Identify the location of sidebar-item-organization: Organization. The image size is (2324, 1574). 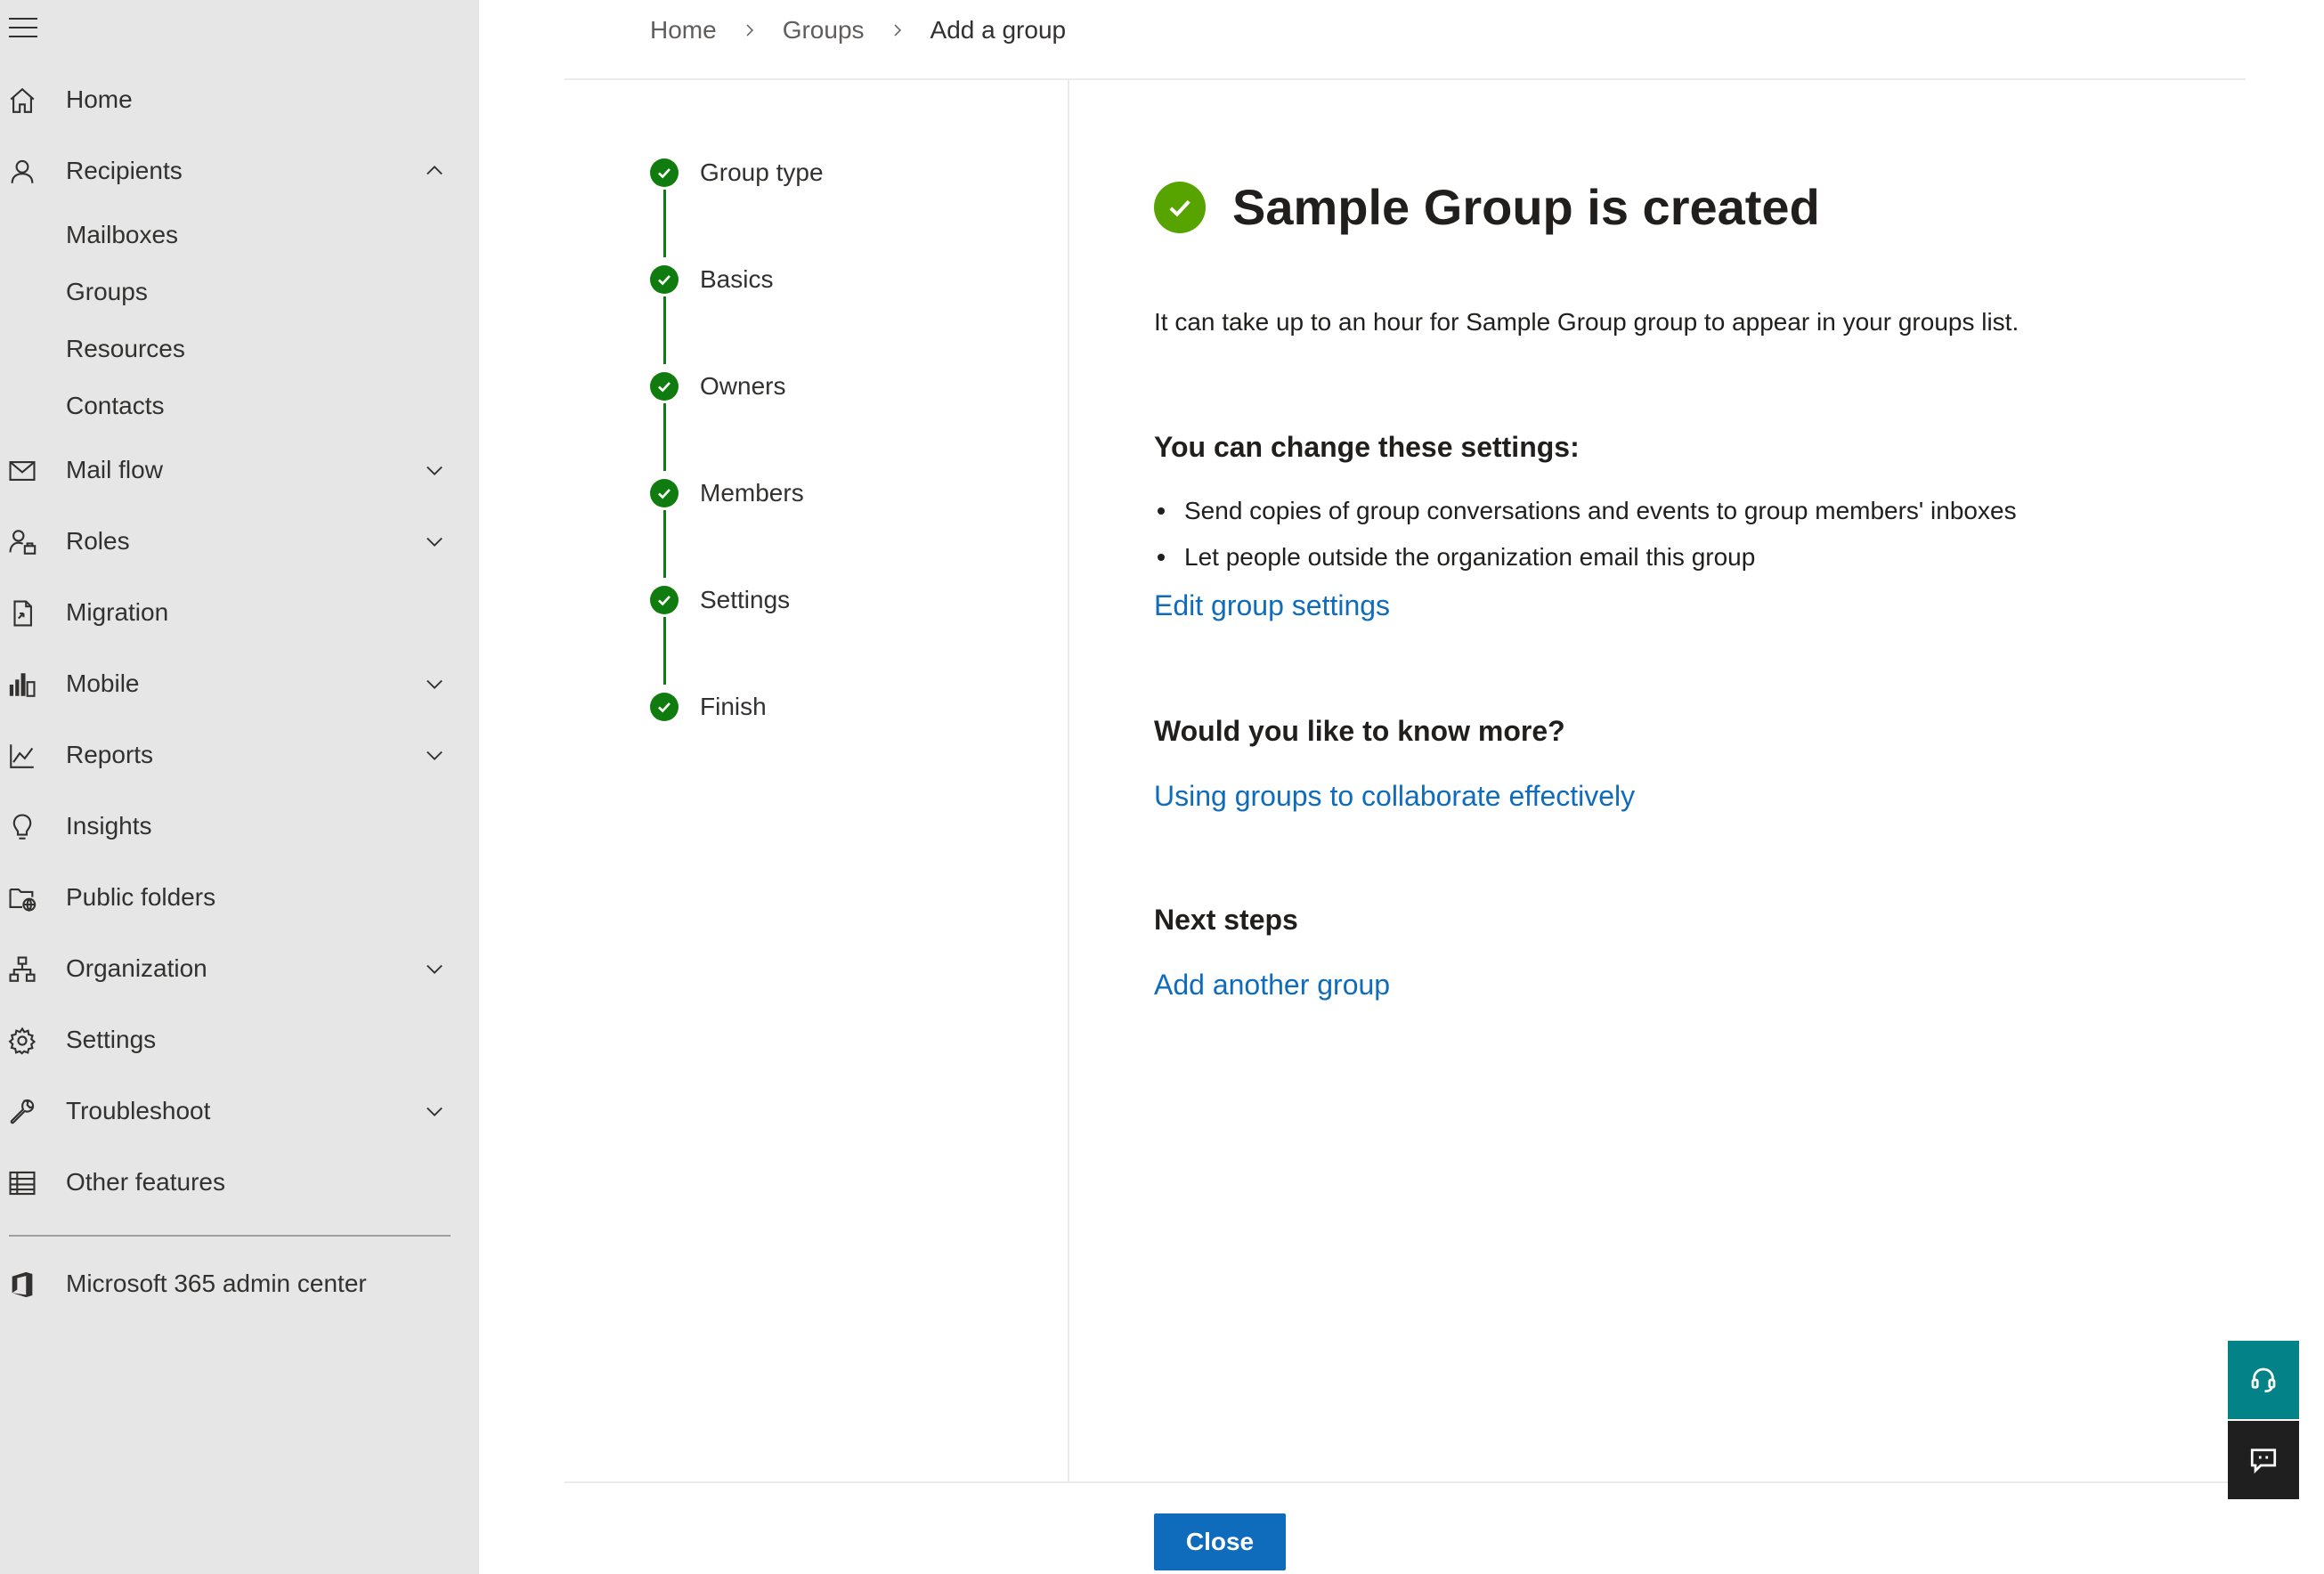
(240, 968).